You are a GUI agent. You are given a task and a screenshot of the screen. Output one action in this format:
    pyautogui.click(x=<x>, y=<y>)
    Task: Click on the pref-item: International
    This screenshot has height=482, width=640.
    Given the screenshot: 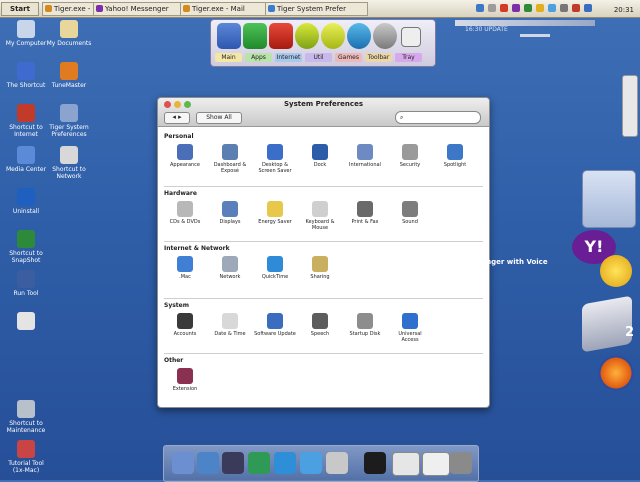 What is the action you would take?
    pyautogui.click(x=365, y=156)
    